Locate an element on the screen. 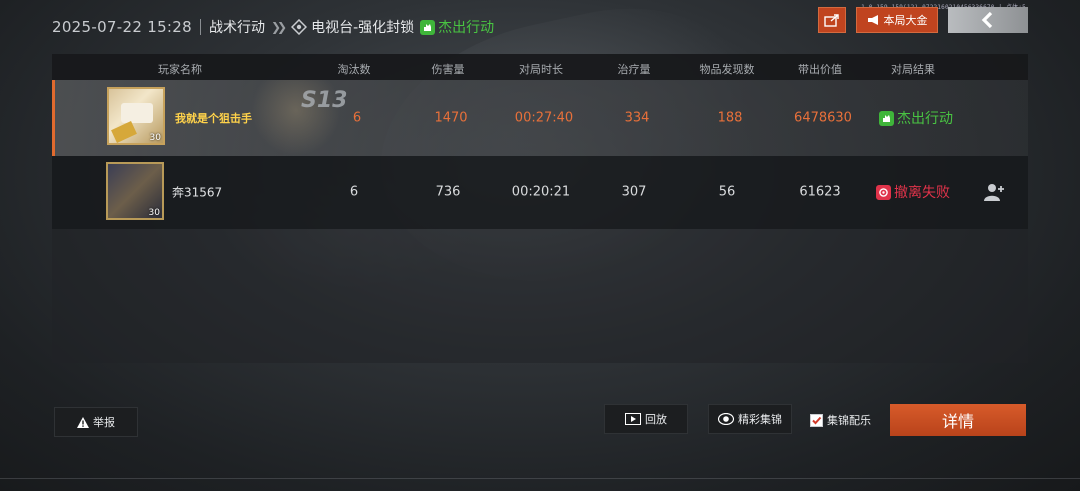 The width and height of the screenshot is (1080, 491). replay-button: 回放 is located at coordinates (646, 419).